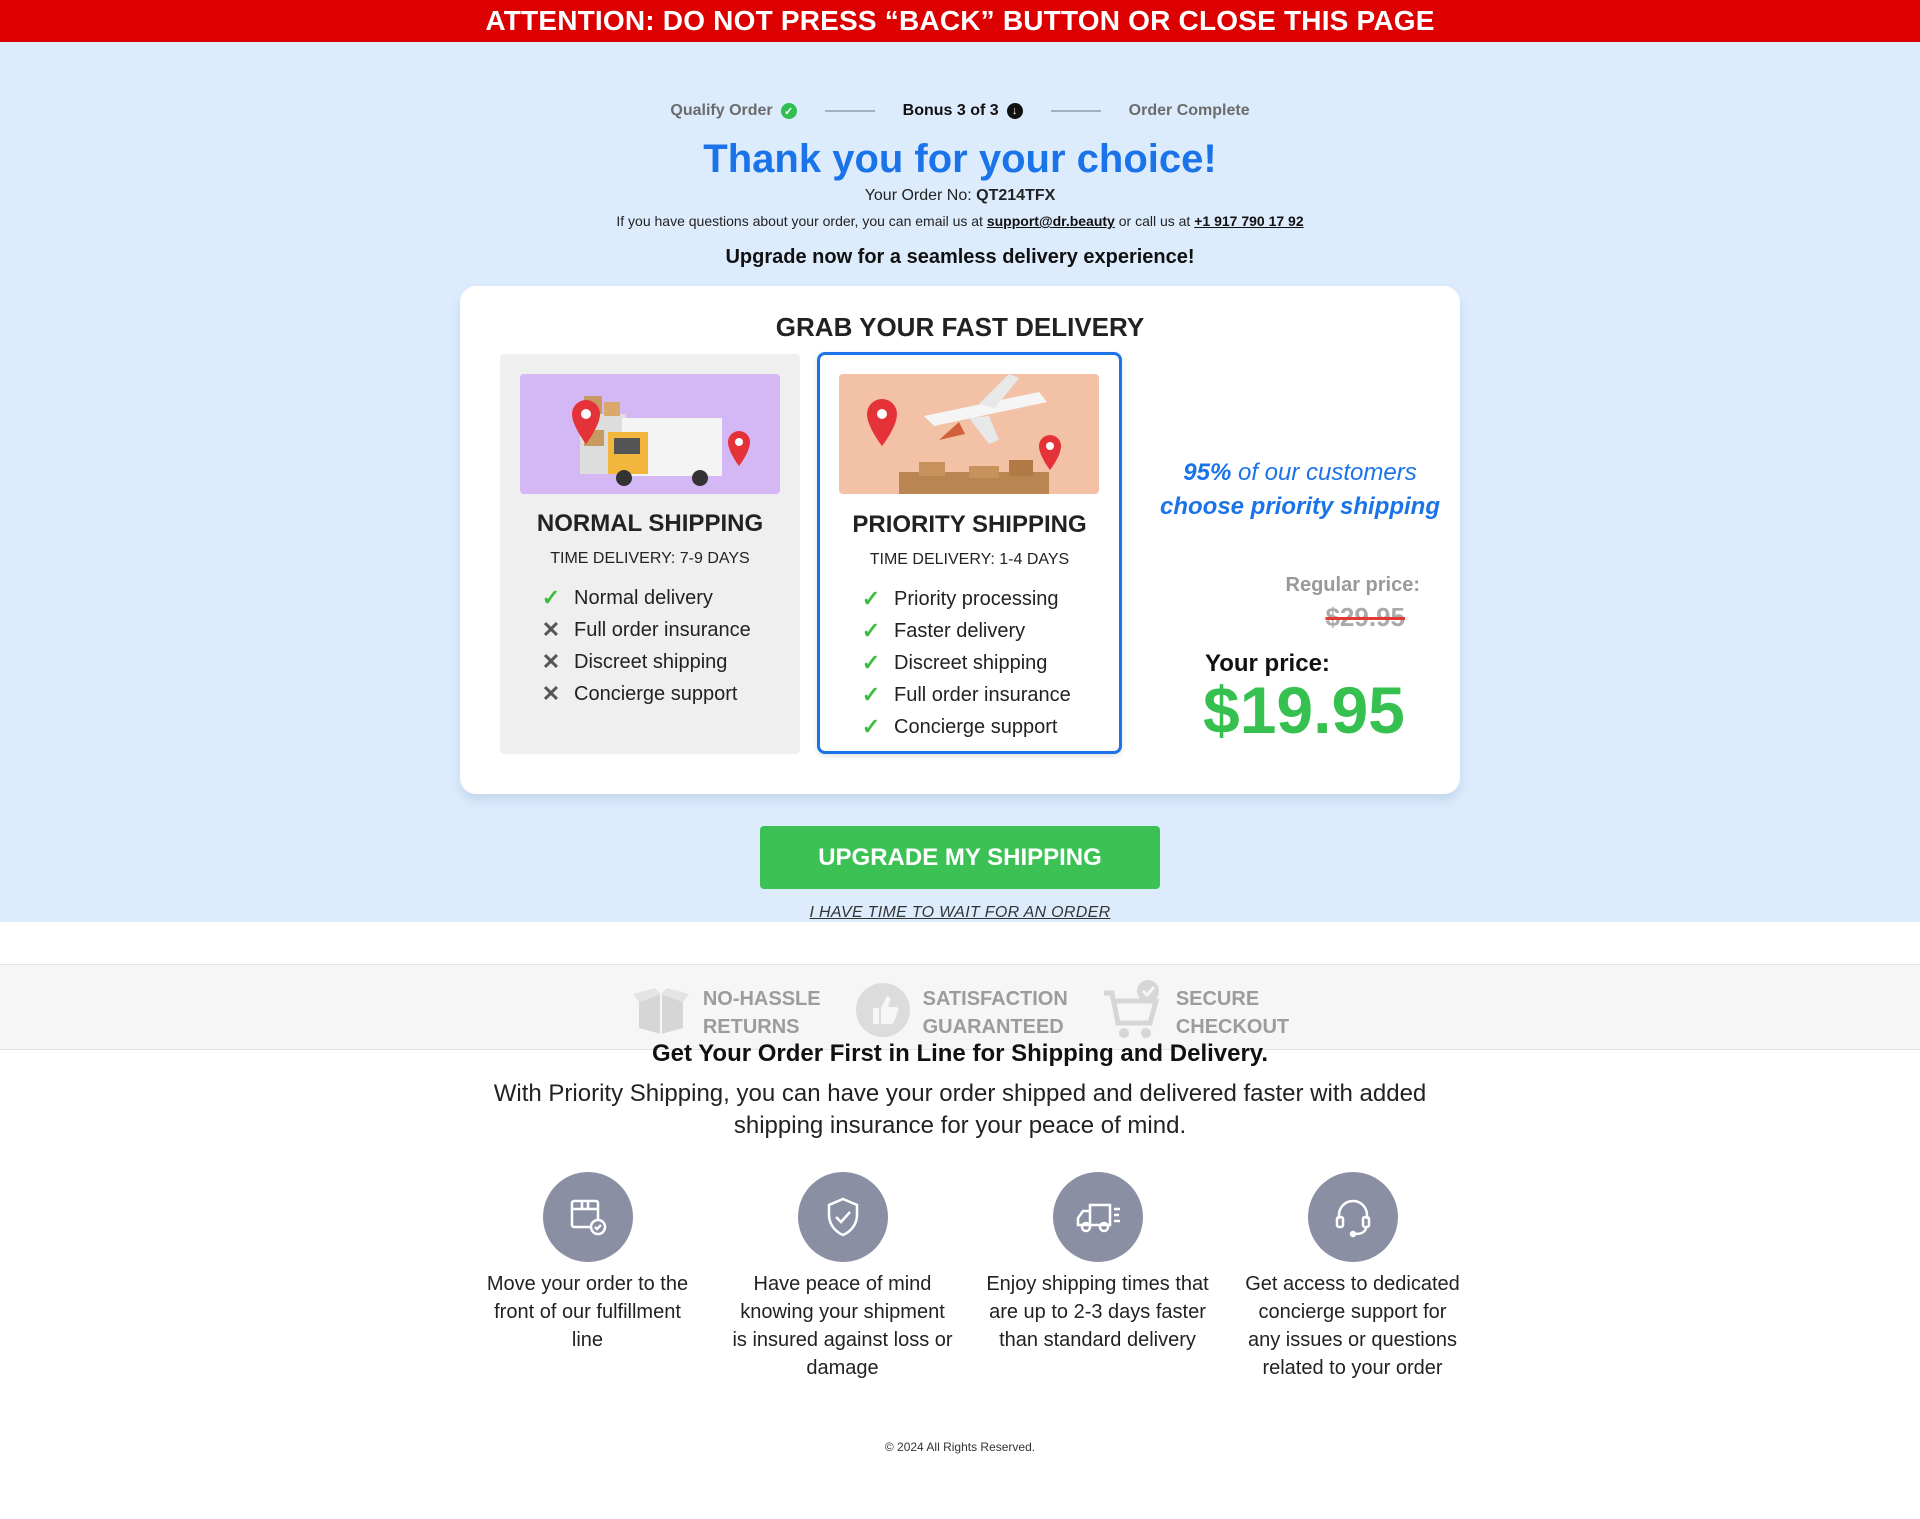 The image size is (1920, 1519). I want to click on truck-image, so click(650, 434).